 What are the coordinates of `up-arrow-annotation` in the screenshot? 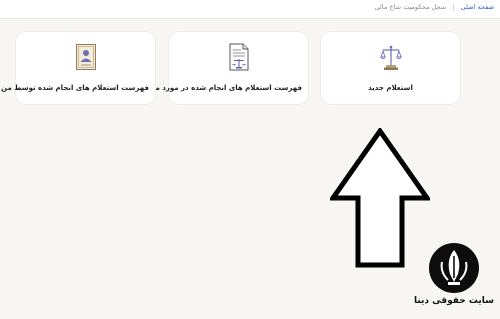 It's located at (380, 198).